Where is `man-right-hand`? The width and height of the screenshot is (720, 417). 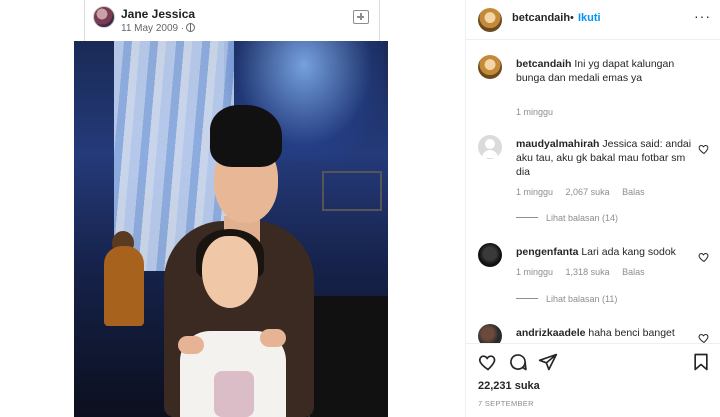
man-right-hand is located at coordinates (273, 338).